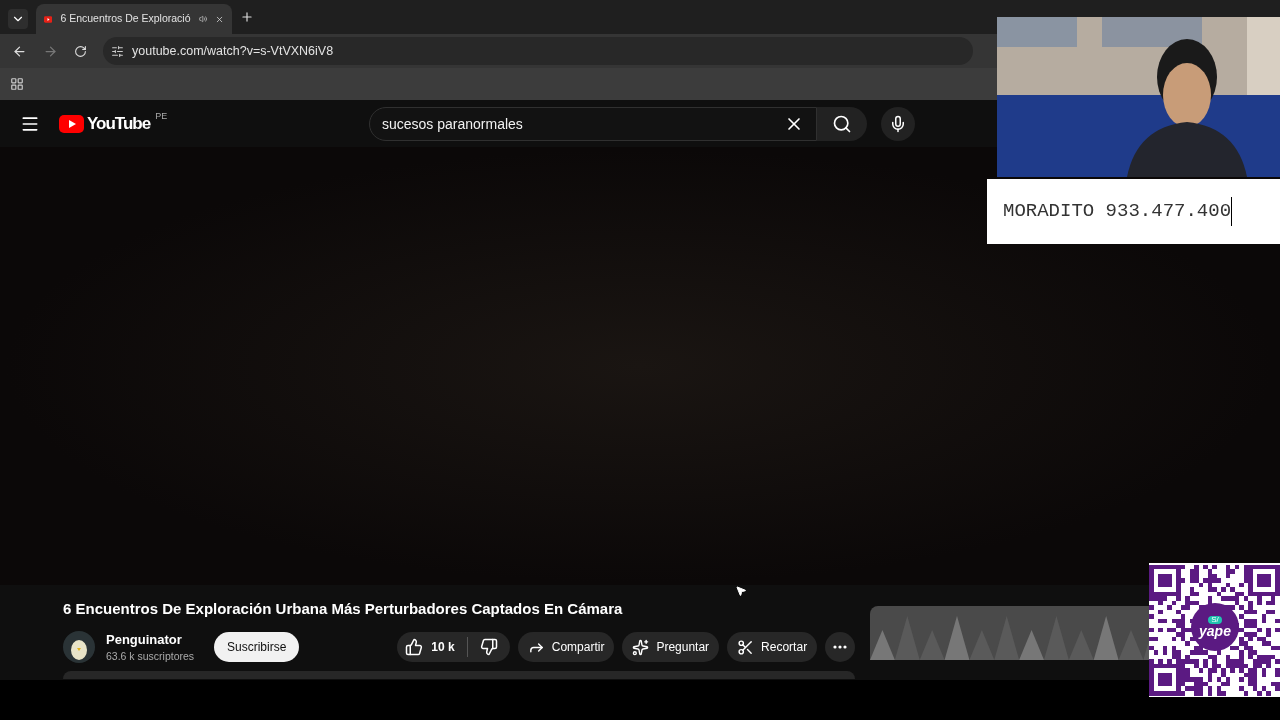 The image size is (1280, 720). I want to click on share-button: Compartir, so click(566, 647).